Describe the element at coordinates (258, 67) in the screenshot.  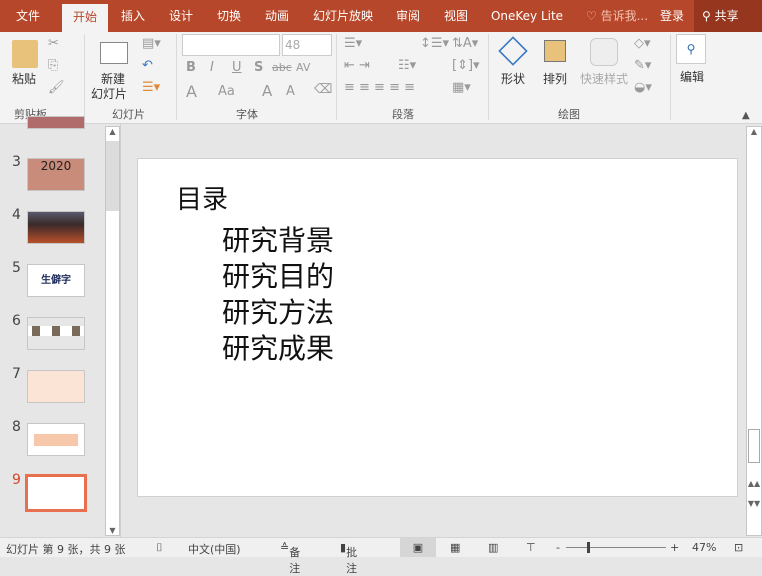
I see `shadow-button: S` at that location.